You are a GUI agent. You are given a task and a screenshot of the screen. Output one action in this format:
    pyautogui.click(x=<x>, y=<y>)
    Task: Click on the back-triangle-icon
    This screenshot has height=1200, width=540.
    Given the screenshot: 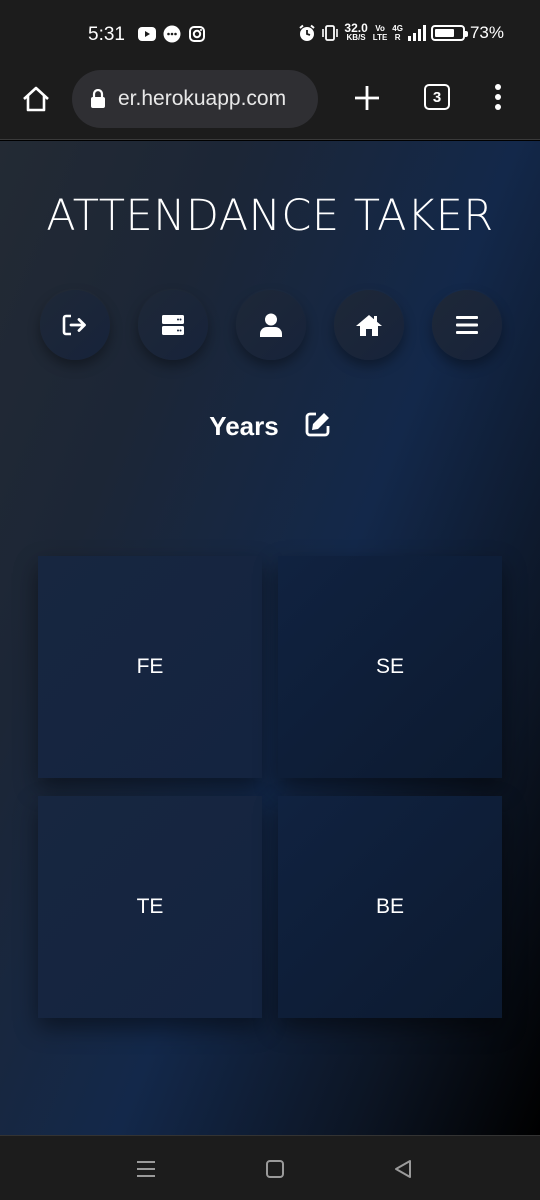 What is the action you would take?
    pyautogui.click(x=403, y=1169)
    